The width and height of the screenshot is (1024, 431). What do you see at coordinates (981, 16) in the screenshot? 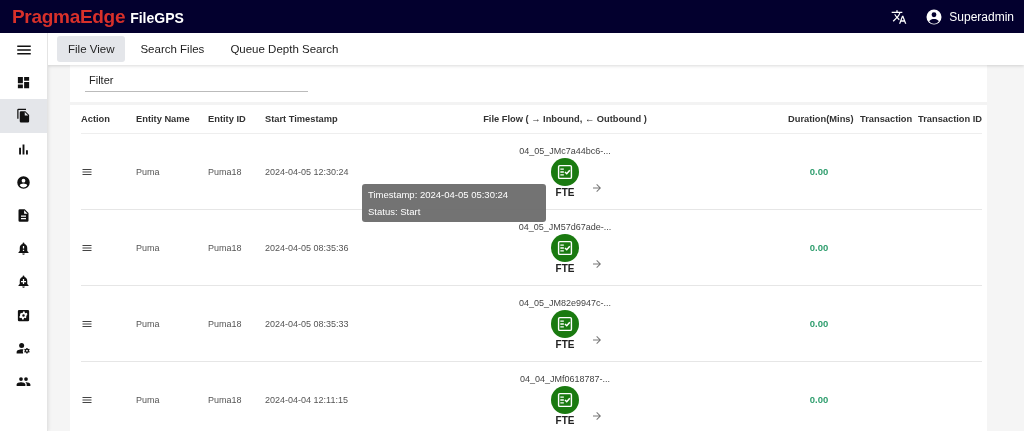
I see `user-name: Superadmin` at bounding box center [981, 16].